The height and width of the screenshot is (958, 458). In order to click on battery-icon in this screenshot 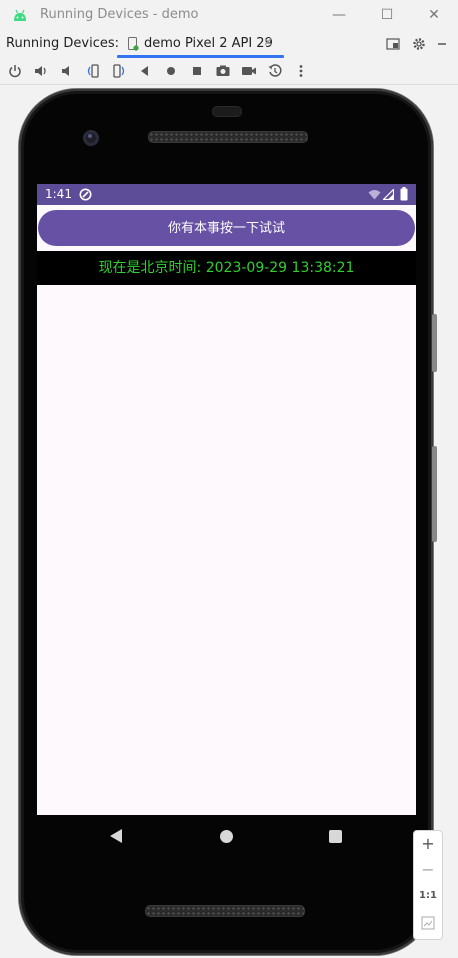, I will do `click(404, 194)`.